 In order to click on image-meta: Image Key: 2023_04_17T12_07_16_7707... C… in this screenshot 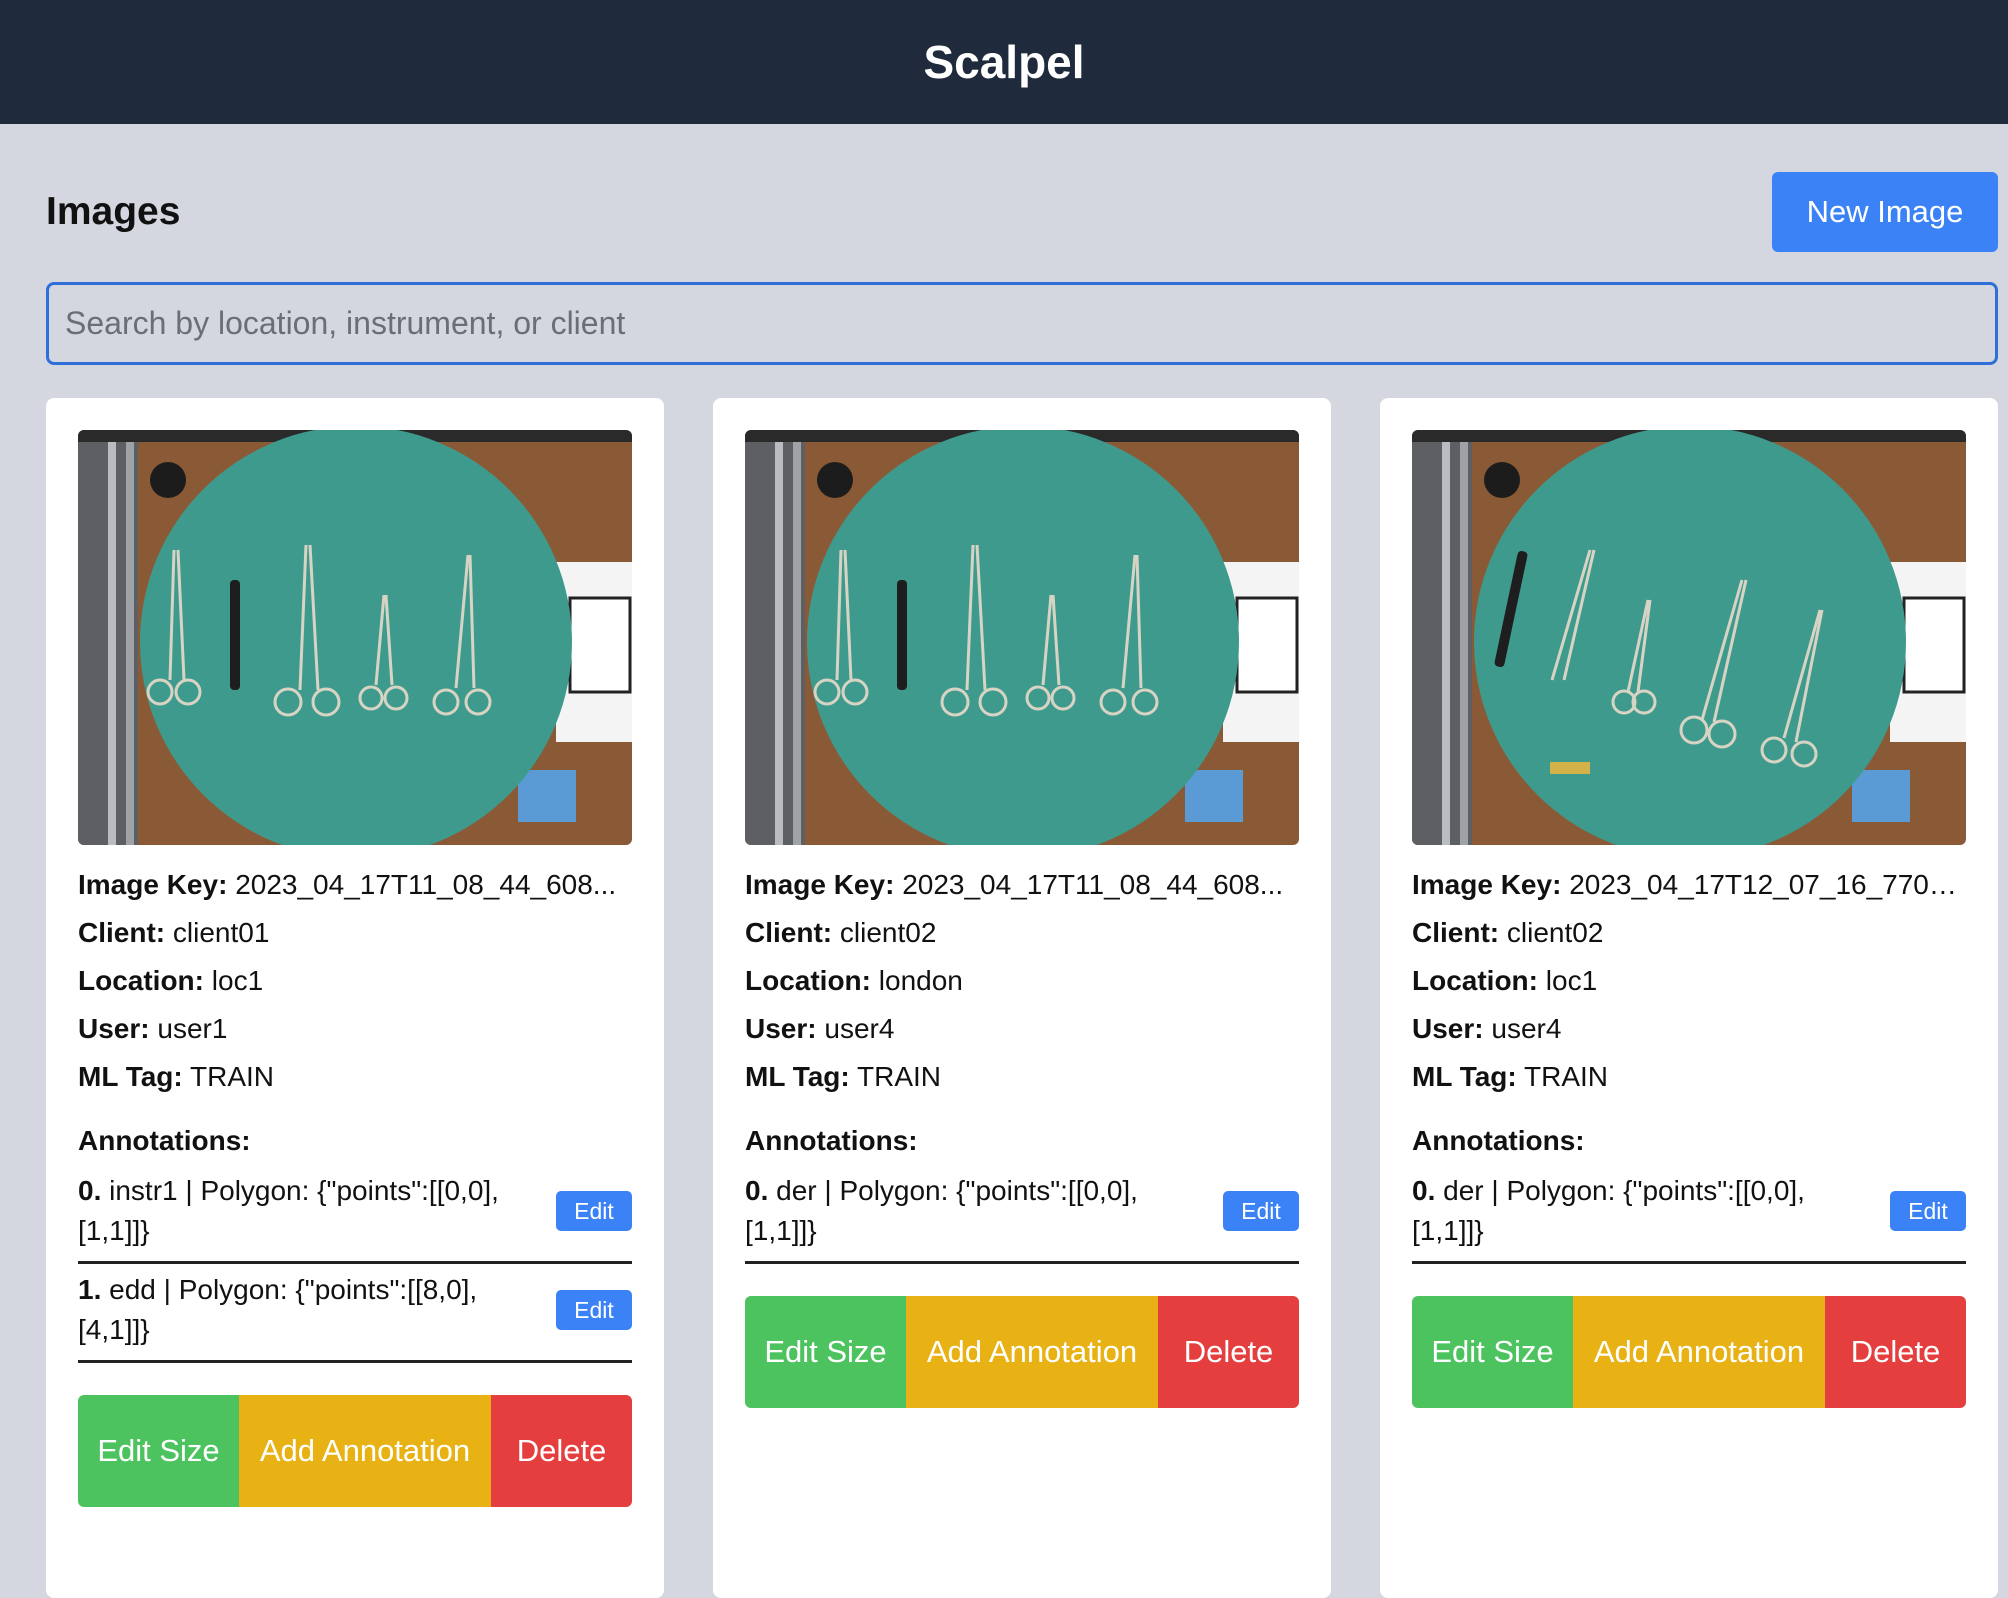, I will do `click(1689, 981)`.